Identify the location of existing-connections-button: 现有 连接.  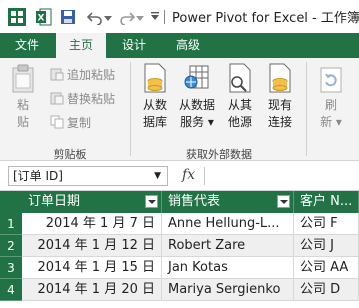
(280, 96).